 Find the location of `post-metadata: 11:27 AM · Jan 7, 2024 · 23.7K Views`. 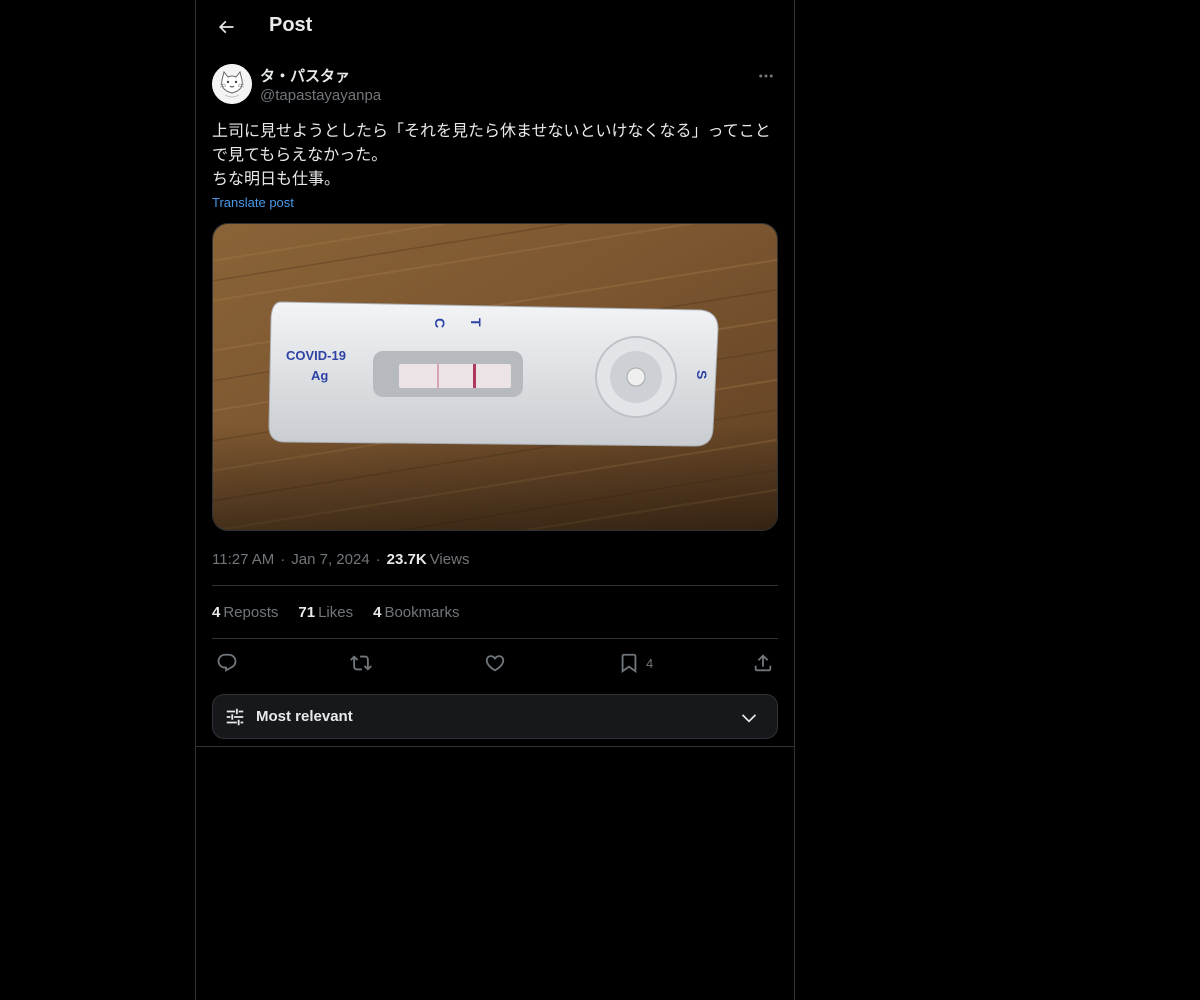

post-metadata: 11:27 AM · Jan 7, 2024 · 23.7K Views is located at coordinates (340, 559).